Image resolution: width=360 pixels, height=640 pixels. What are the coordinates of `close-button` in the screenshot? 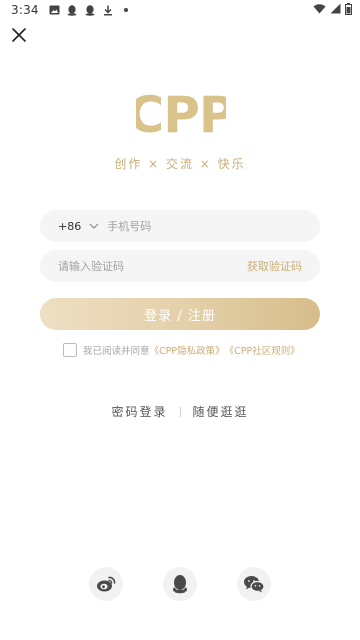 It's located at (19, 35).